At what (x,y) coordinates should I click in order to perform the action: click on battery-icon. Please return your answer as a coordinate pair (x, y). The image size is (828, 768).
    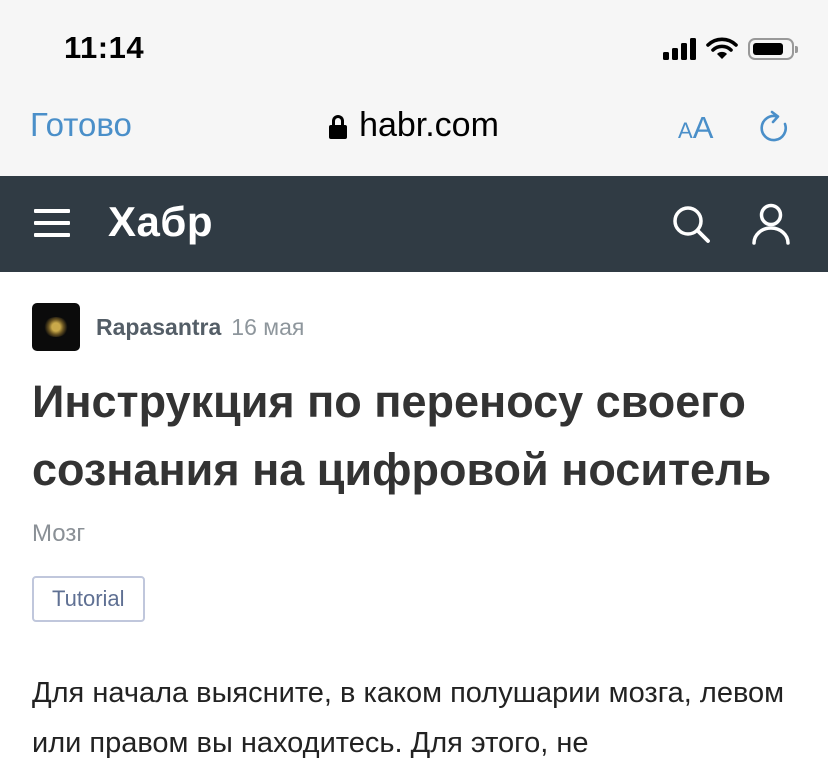
    Looking at the image, I should click on (773, 49).